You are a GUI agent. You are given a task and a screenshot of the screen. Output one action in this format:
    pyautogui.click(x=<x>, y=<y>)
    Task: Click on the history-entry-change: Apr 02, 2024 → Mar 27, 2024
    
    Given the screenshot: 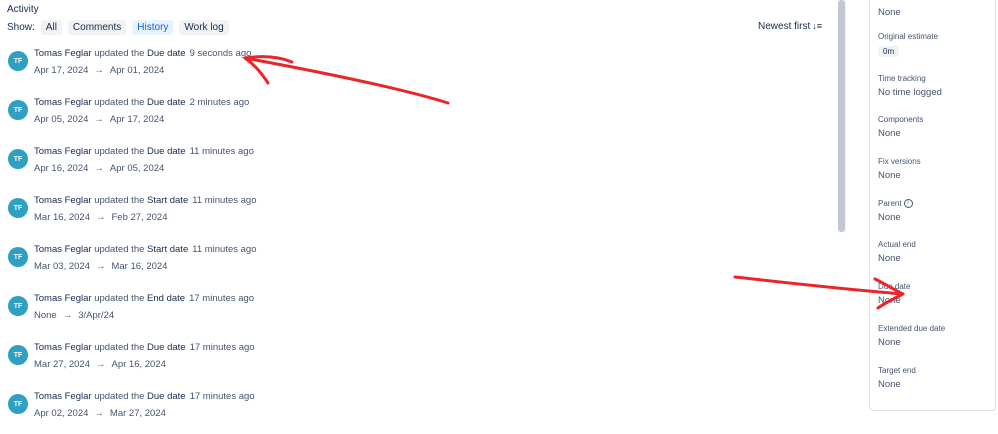 What is the action you would take?
    pyautogui.click(x=100, y=413)
    